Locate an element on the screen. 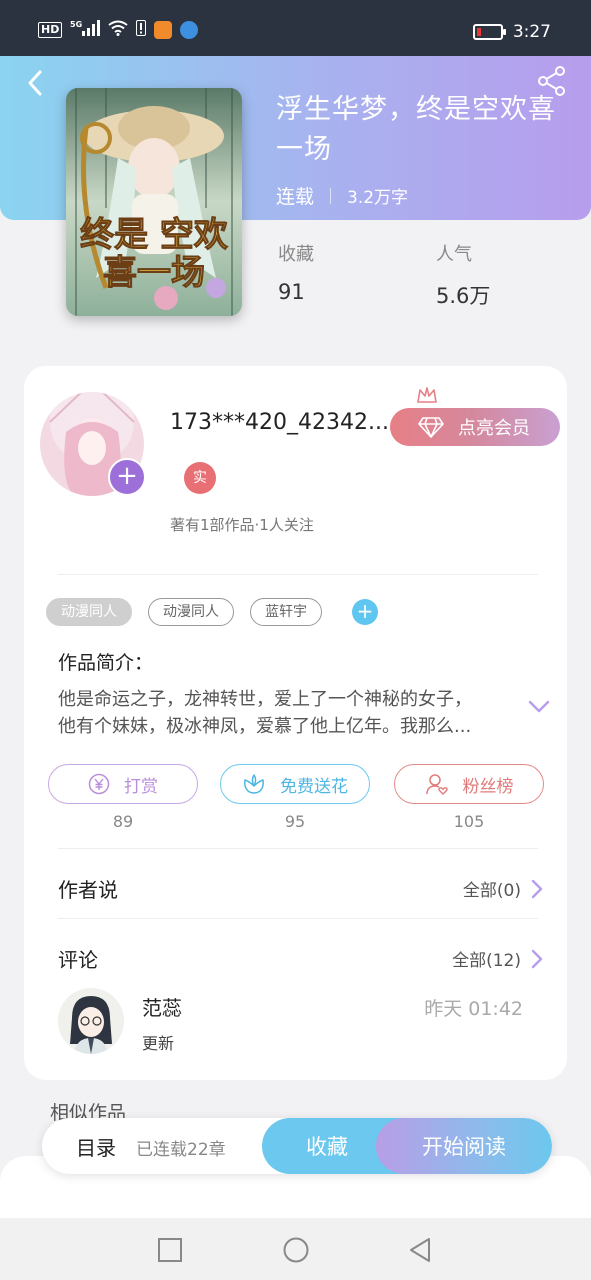  home-icon is located at coordinates (296, 1250).